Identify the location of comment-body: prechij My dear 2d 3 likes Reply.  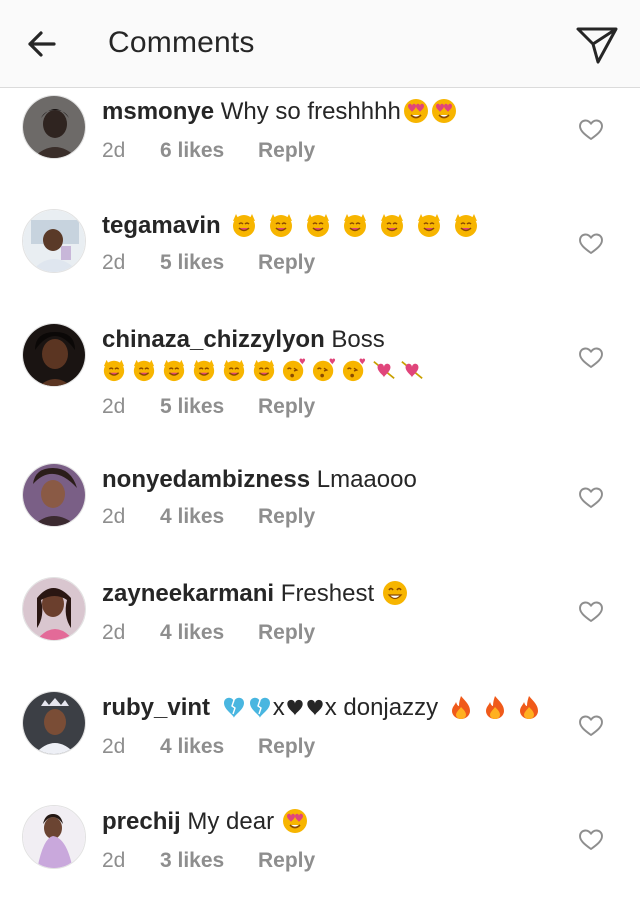
(322, 840).